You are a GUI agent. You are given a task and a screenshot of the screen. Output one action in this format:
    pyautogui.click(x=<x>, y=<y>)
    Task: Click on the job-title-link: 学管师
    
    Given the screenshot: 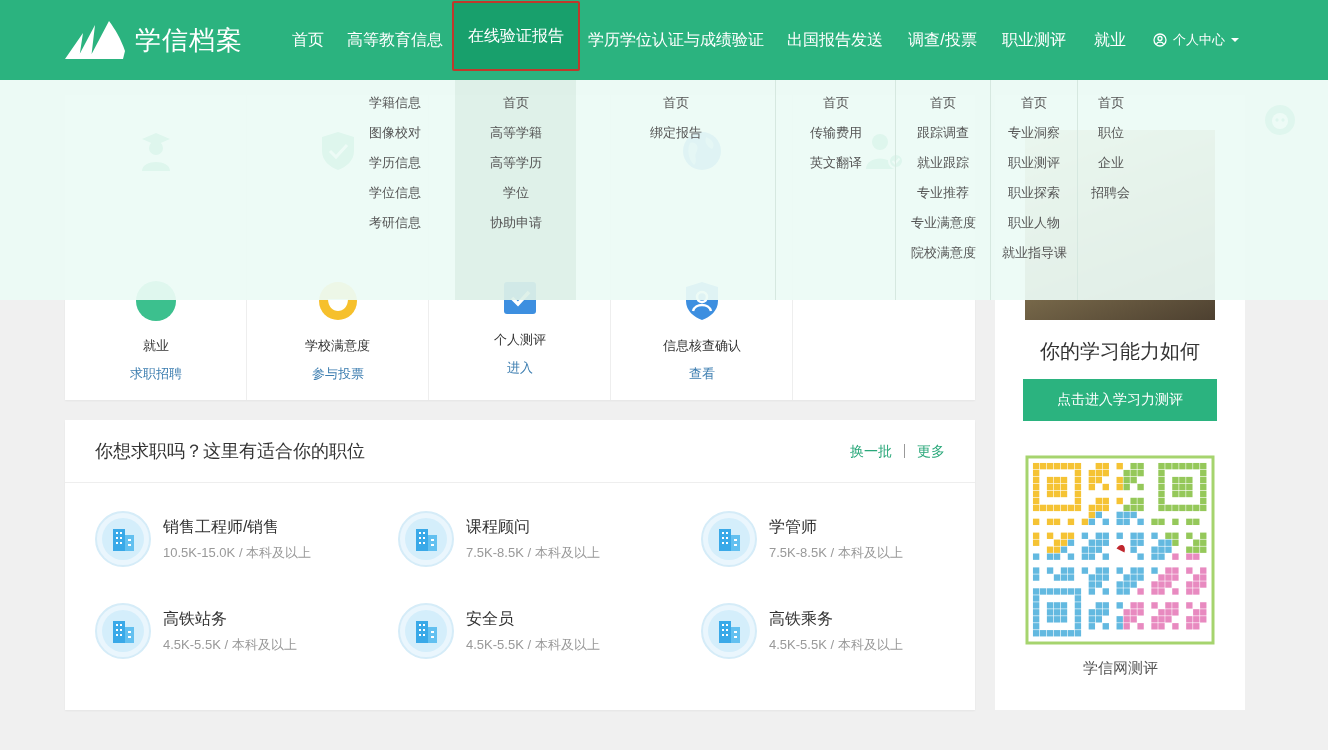 What is the action you would take?
    pyautogui.click(x=836, y=527)
    